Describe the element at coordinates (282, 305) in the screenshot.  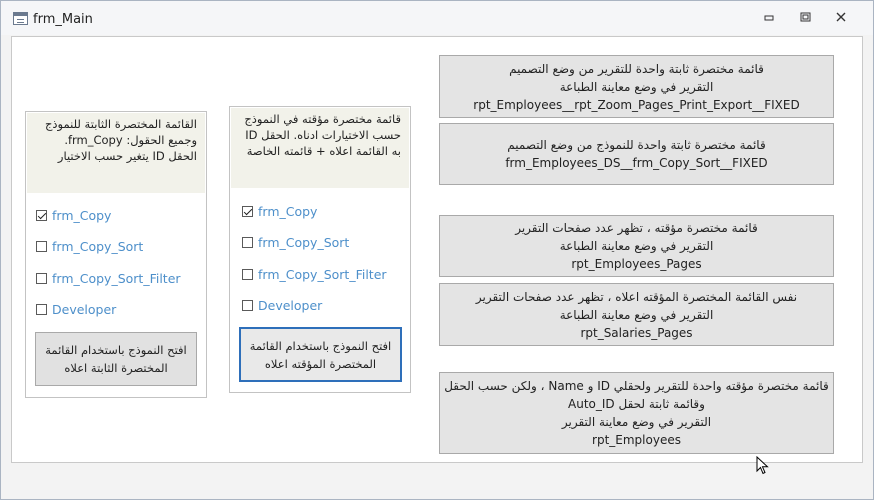
I see `temp-option-developer: Developer` at that location.